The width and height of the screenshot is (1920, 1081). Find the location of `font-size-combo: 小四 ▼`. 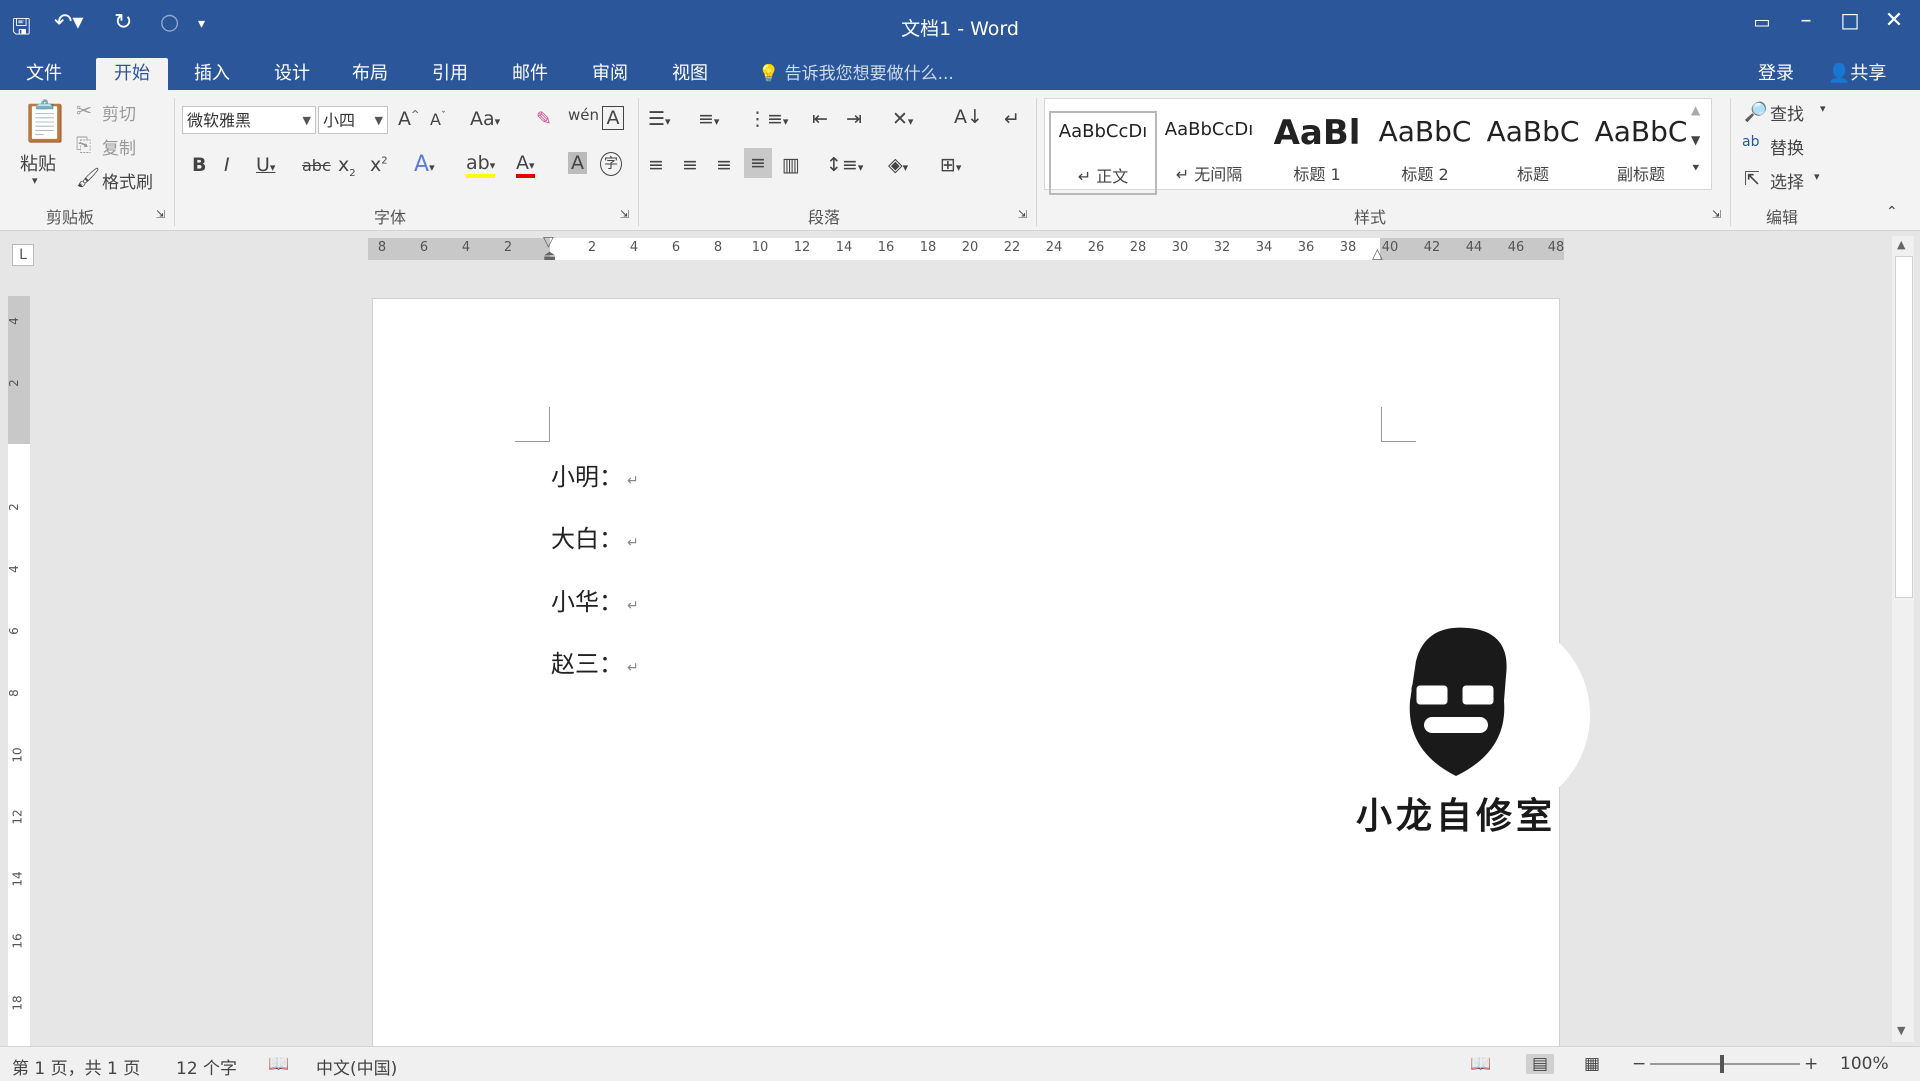

font-size-combo: 小四 ▼ is located at coordinates (353, 120).